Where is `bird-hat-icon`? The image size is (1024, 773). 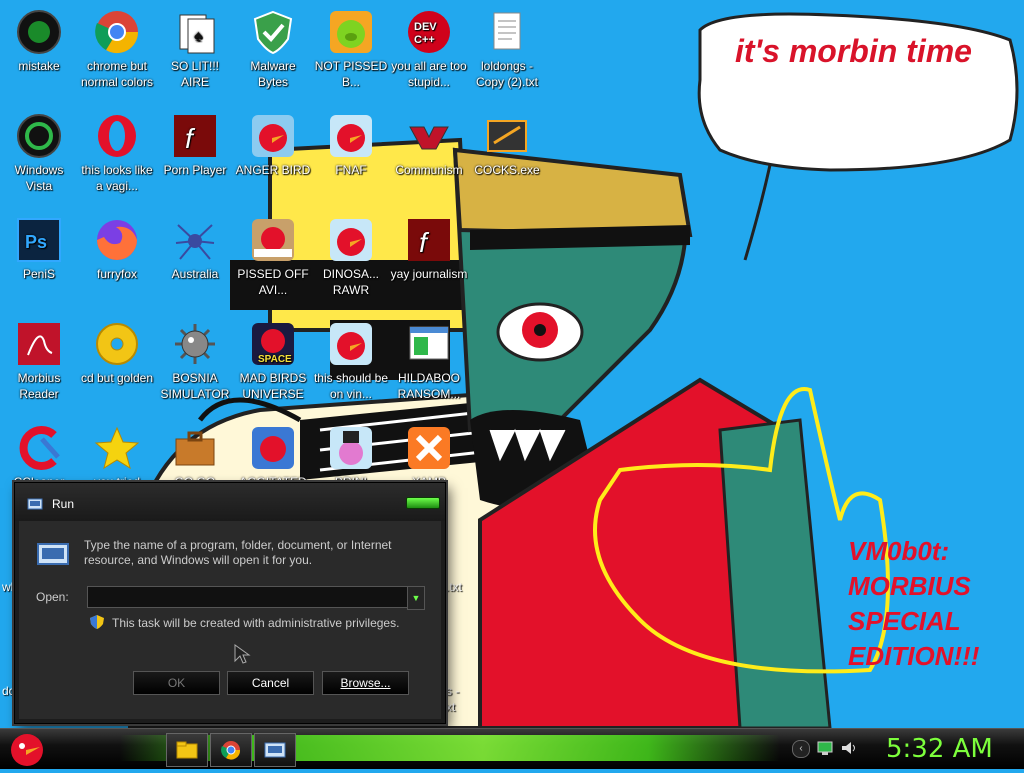
bird-hat-icon is located at coordinates (351, 448).